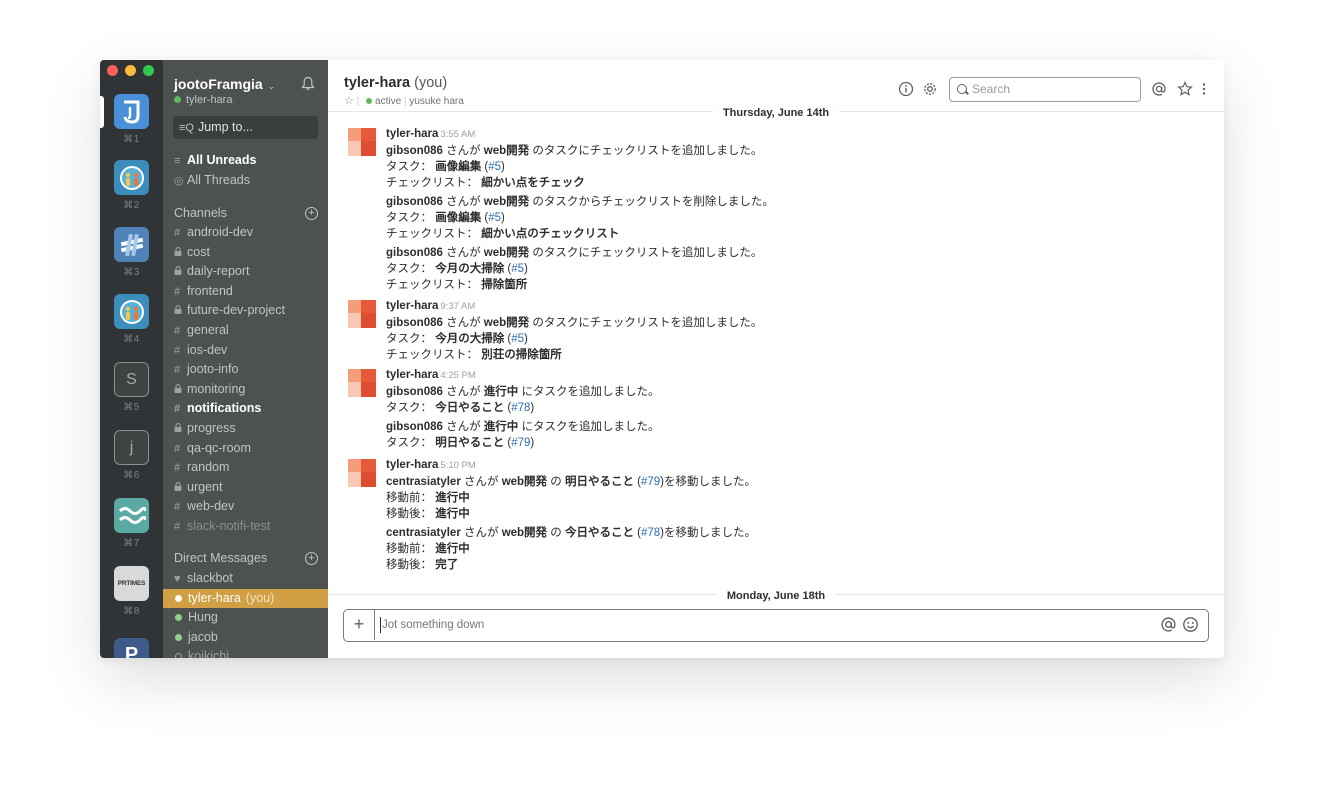 The image size is (1324, 798). What do you see at coordinates (795, 134) in the screenshot?
I see `message-meta: tyler-hara 3:55 AM` at bounding box center [795, 134].